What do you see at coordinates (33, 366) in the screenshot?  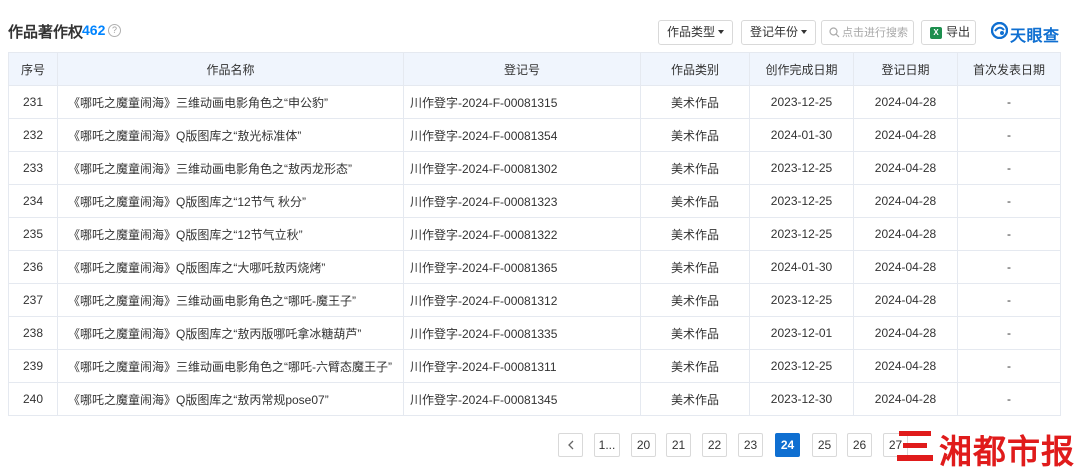 I see `cell-no: 239` at bounding box center [33, 366].